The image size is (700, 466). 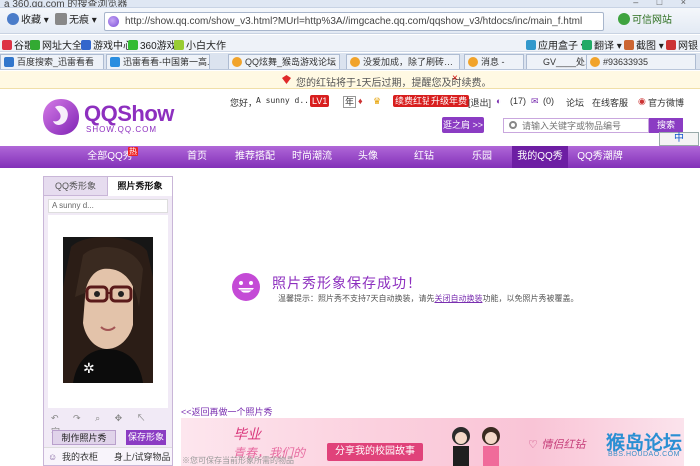 I want to click on tab-photo-avatar: 照片秀形象, so click(x=140, y=186).